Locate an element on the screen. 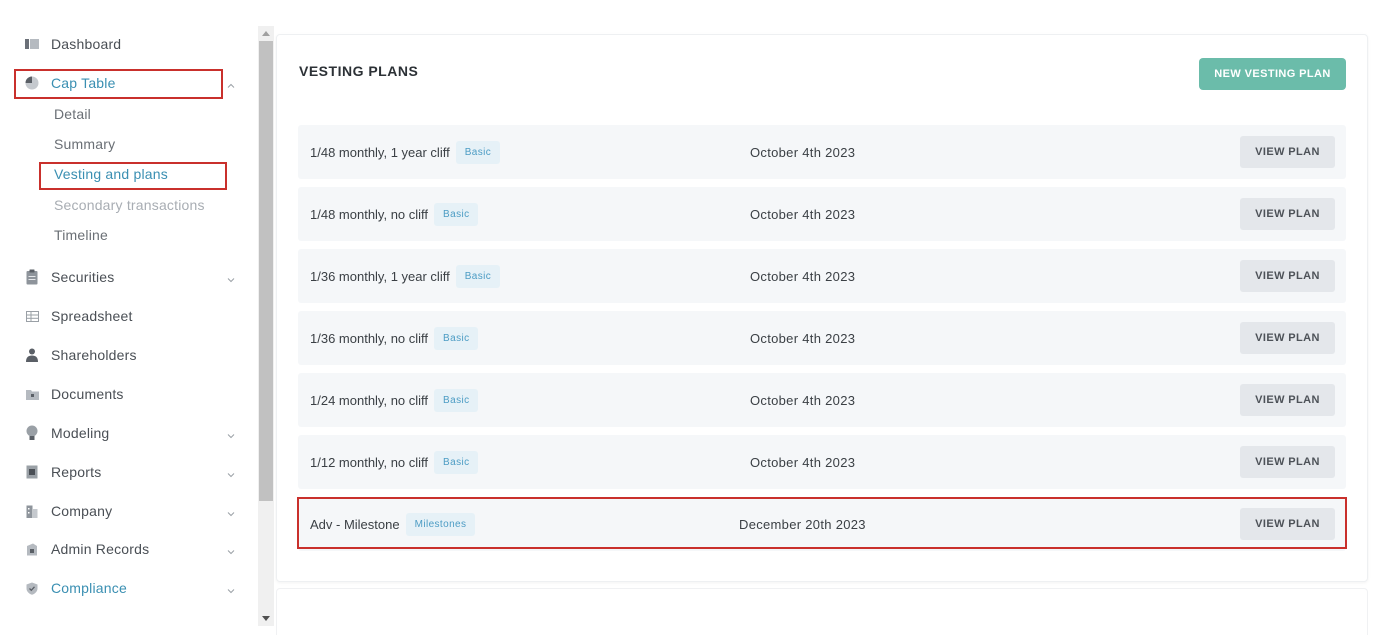 The width and height of the screenshot is (1381, 635). person-icon is located at coordinates (32, 355).